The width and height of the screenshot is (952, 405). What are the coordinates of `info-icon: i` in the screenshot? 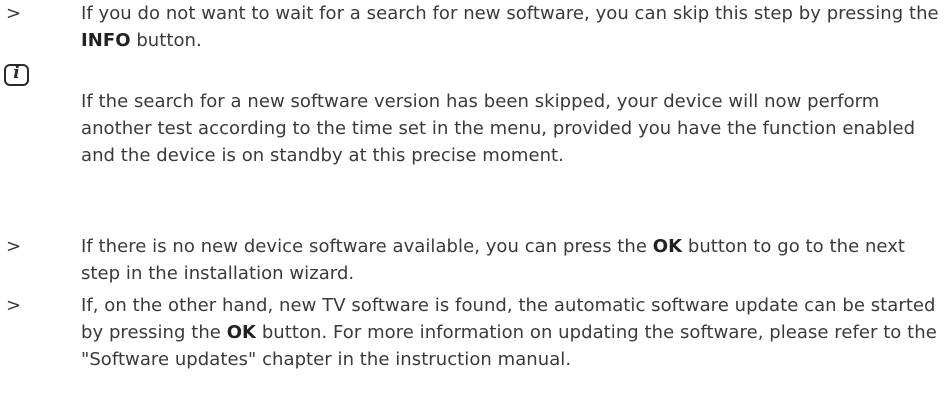 It's located at (16, 74).